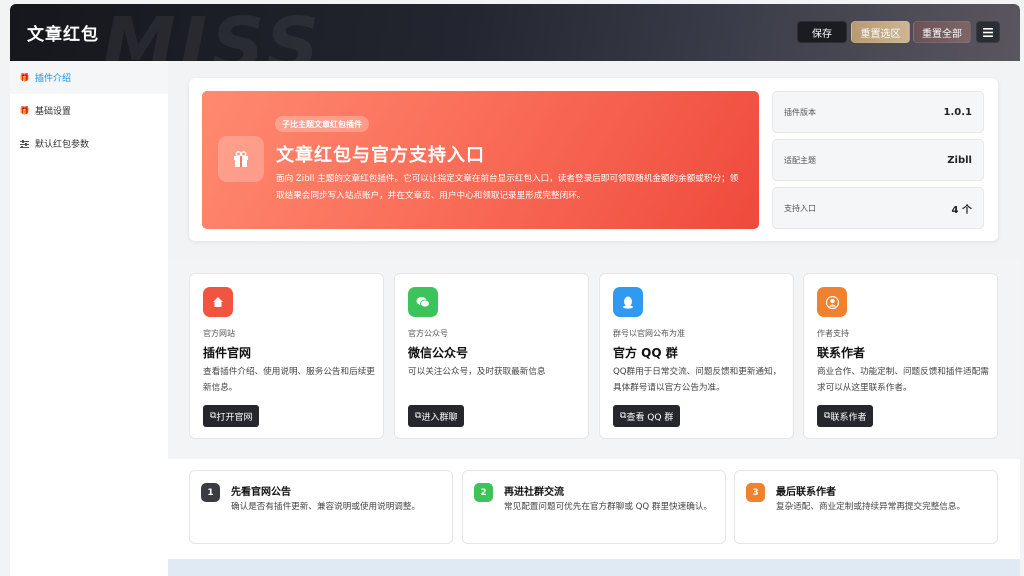  Describe the element at coordinates (477, 372) in the screenshot. I see `card-description: 可以关注公众号，及时获取最新信息` at that location.